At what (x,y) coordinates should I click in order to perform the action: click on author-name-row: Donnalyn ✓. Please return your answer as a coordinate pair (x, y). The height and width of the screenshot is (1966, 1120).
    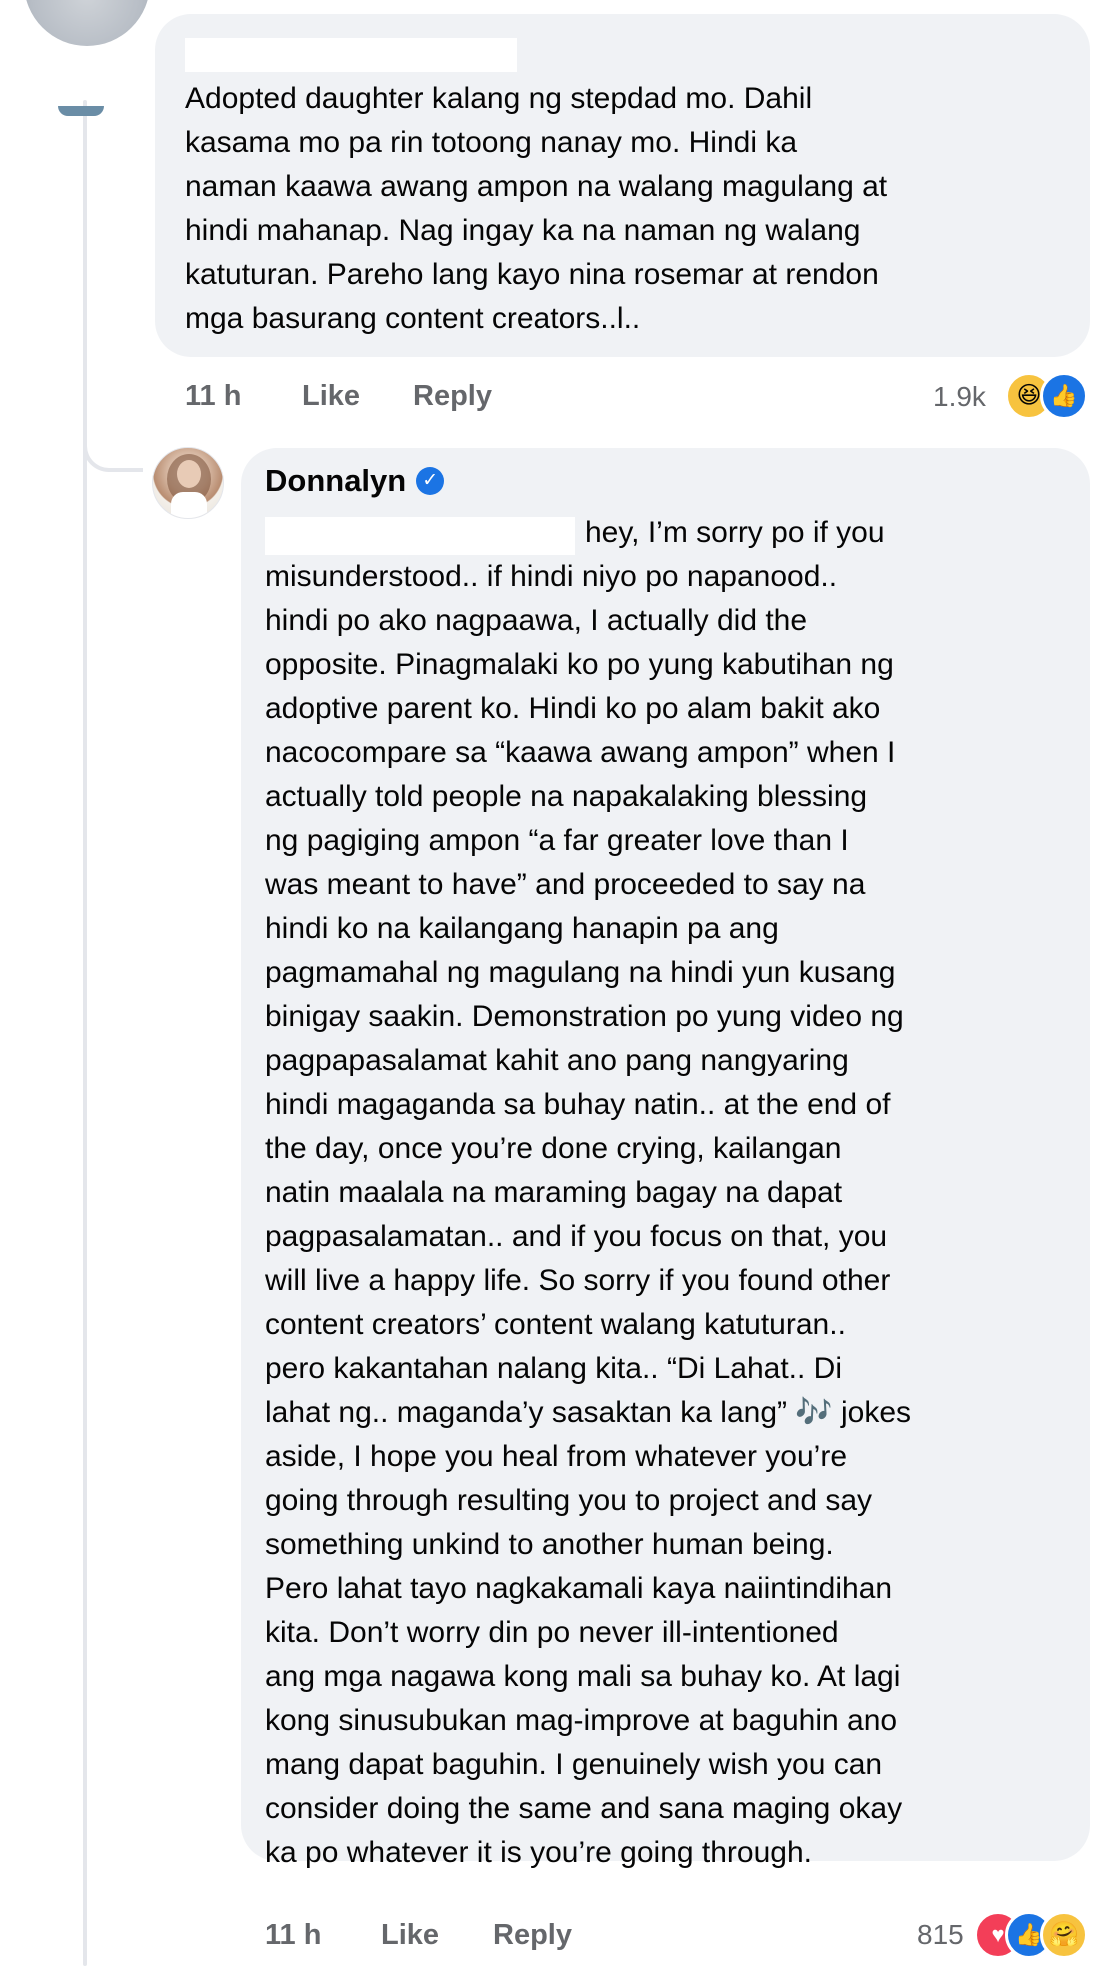
    Looking at the image, I should click on (355, 481).